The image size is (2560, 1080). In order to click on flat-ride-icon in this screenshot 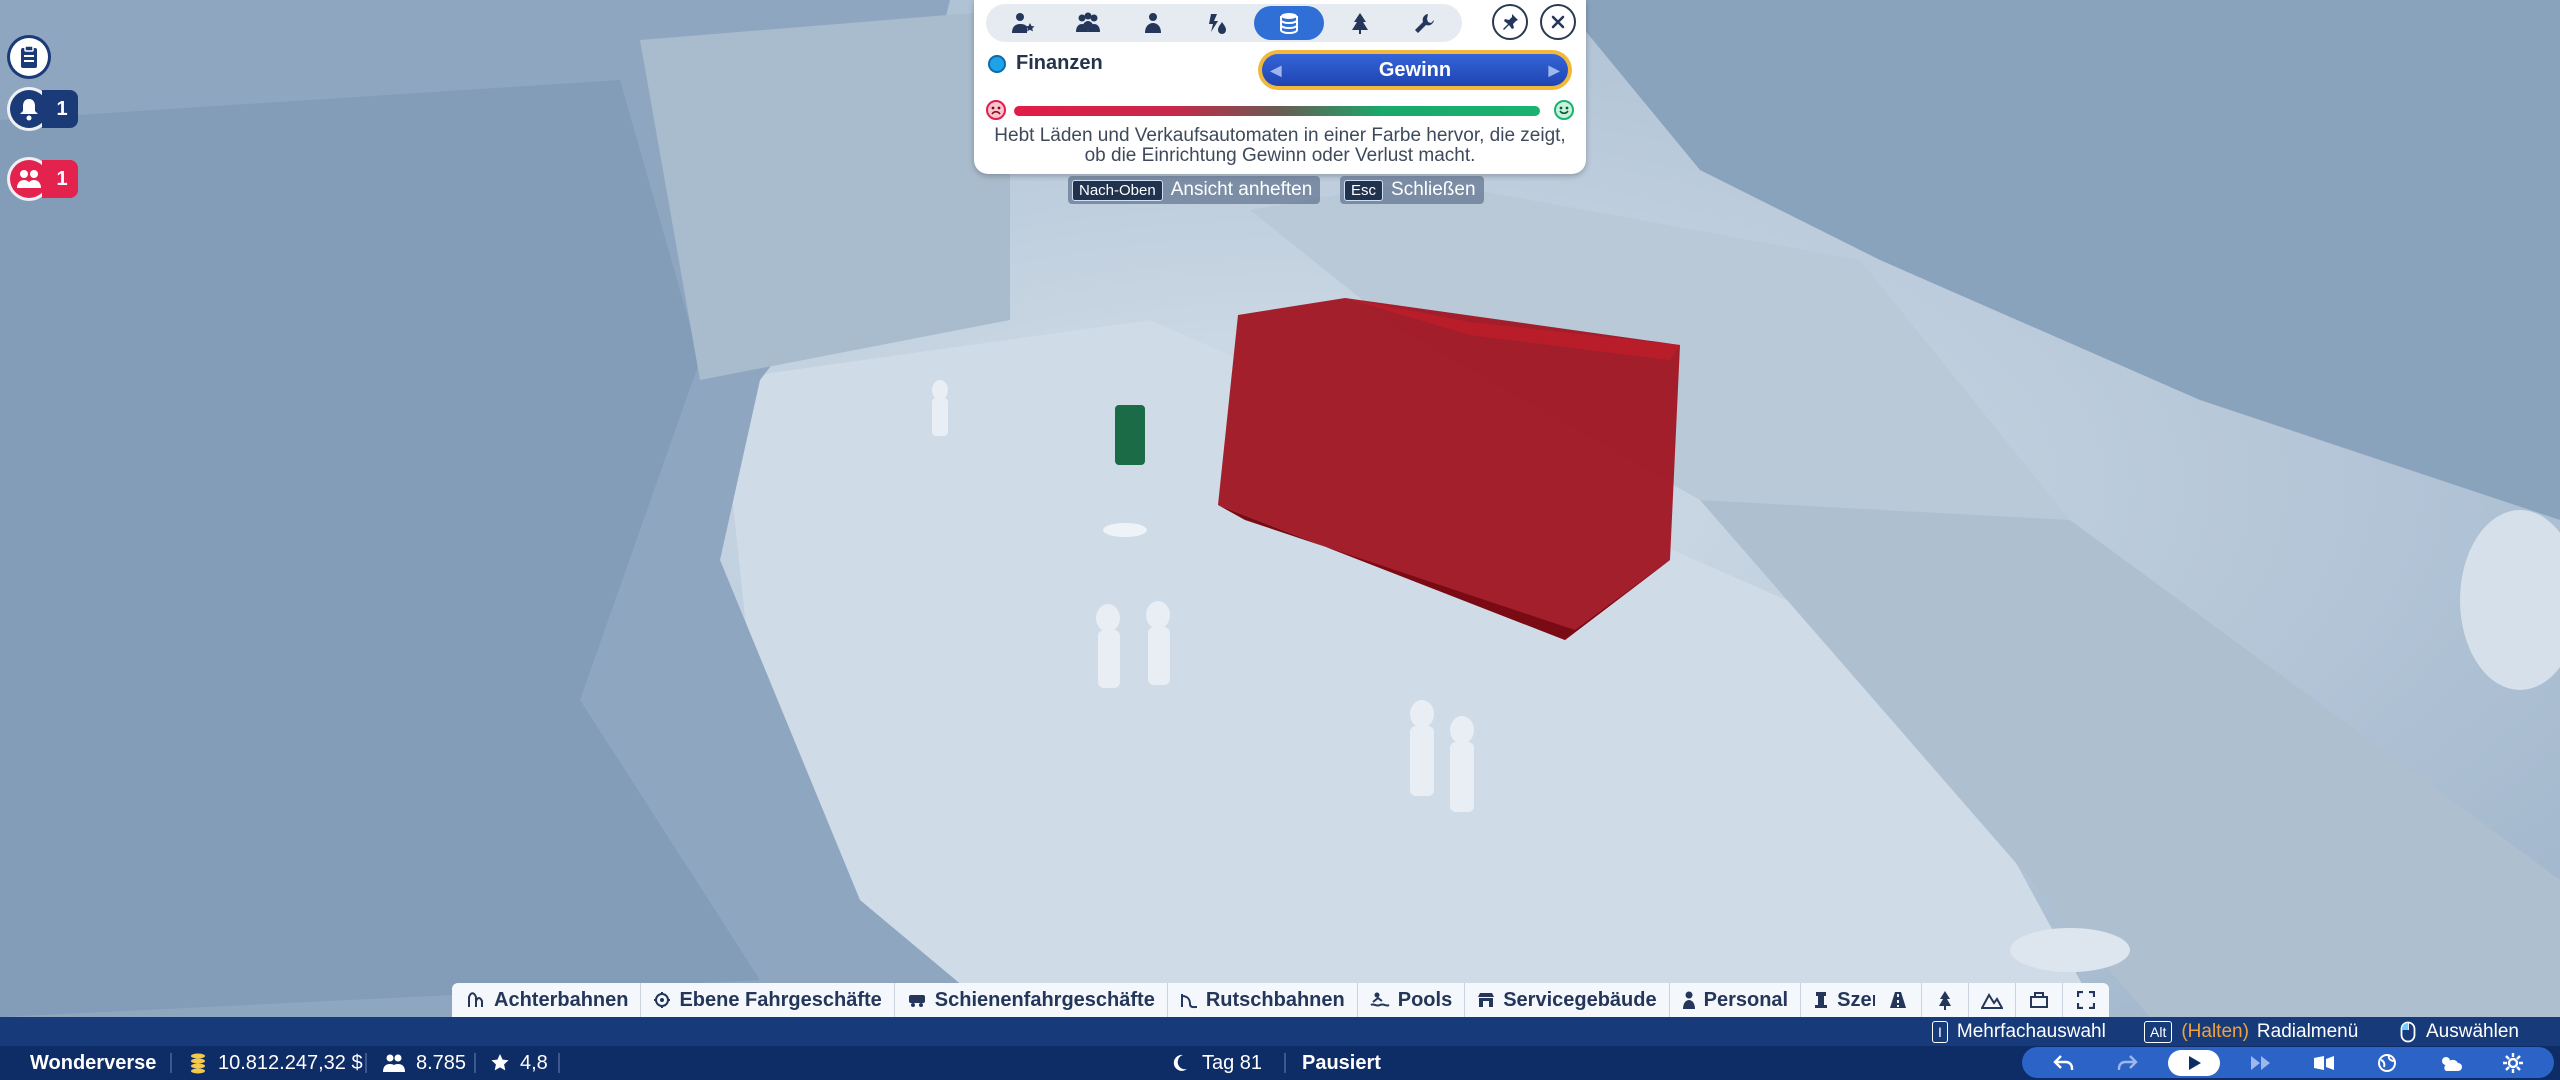, I will do `click(662, 1000)`.